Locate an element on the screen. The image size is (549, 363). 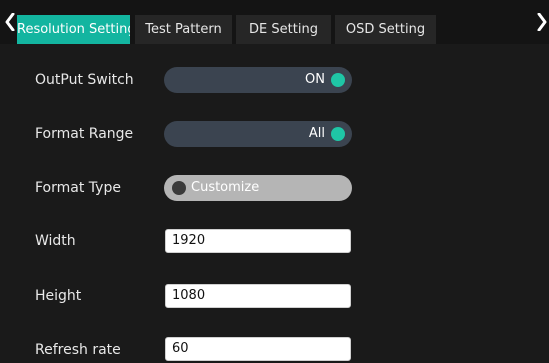
format-range-label: Format Range is located at coordinates (84, 134).